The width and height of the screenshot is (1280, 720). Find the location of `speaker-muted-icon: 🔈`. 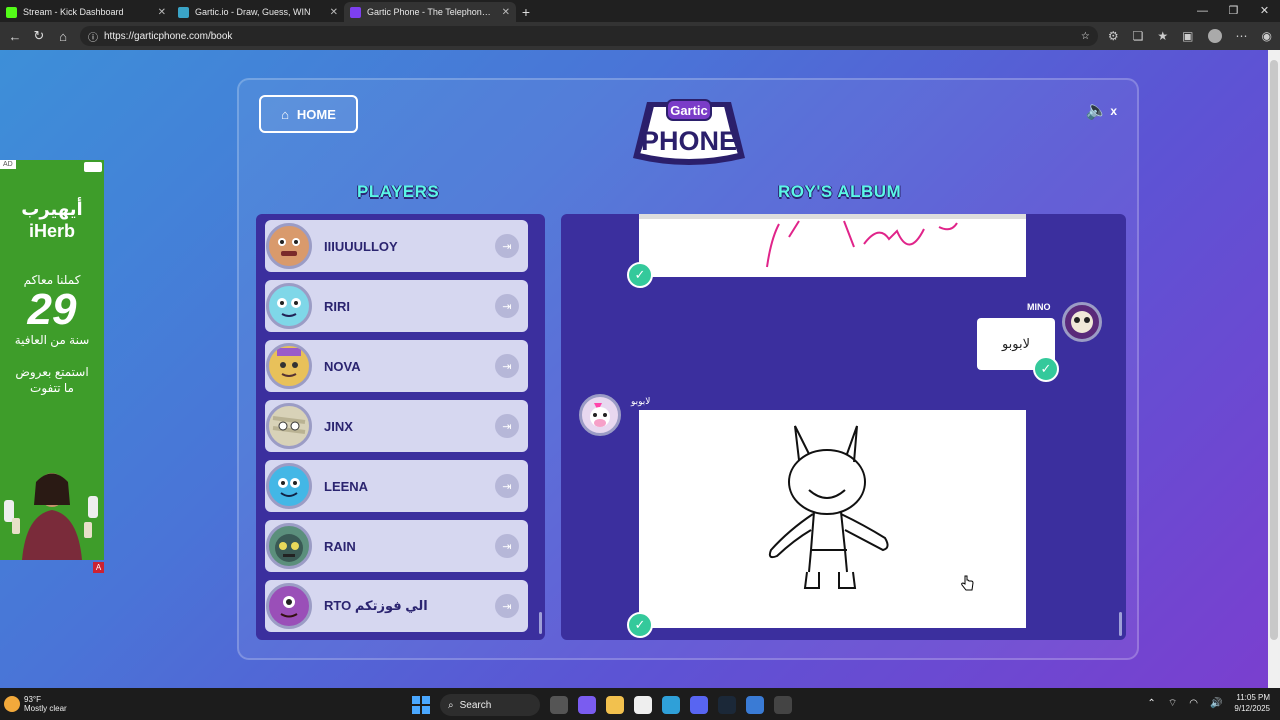

speaker-muted-icon: 🔈 is located at coordinates (1097, 110).